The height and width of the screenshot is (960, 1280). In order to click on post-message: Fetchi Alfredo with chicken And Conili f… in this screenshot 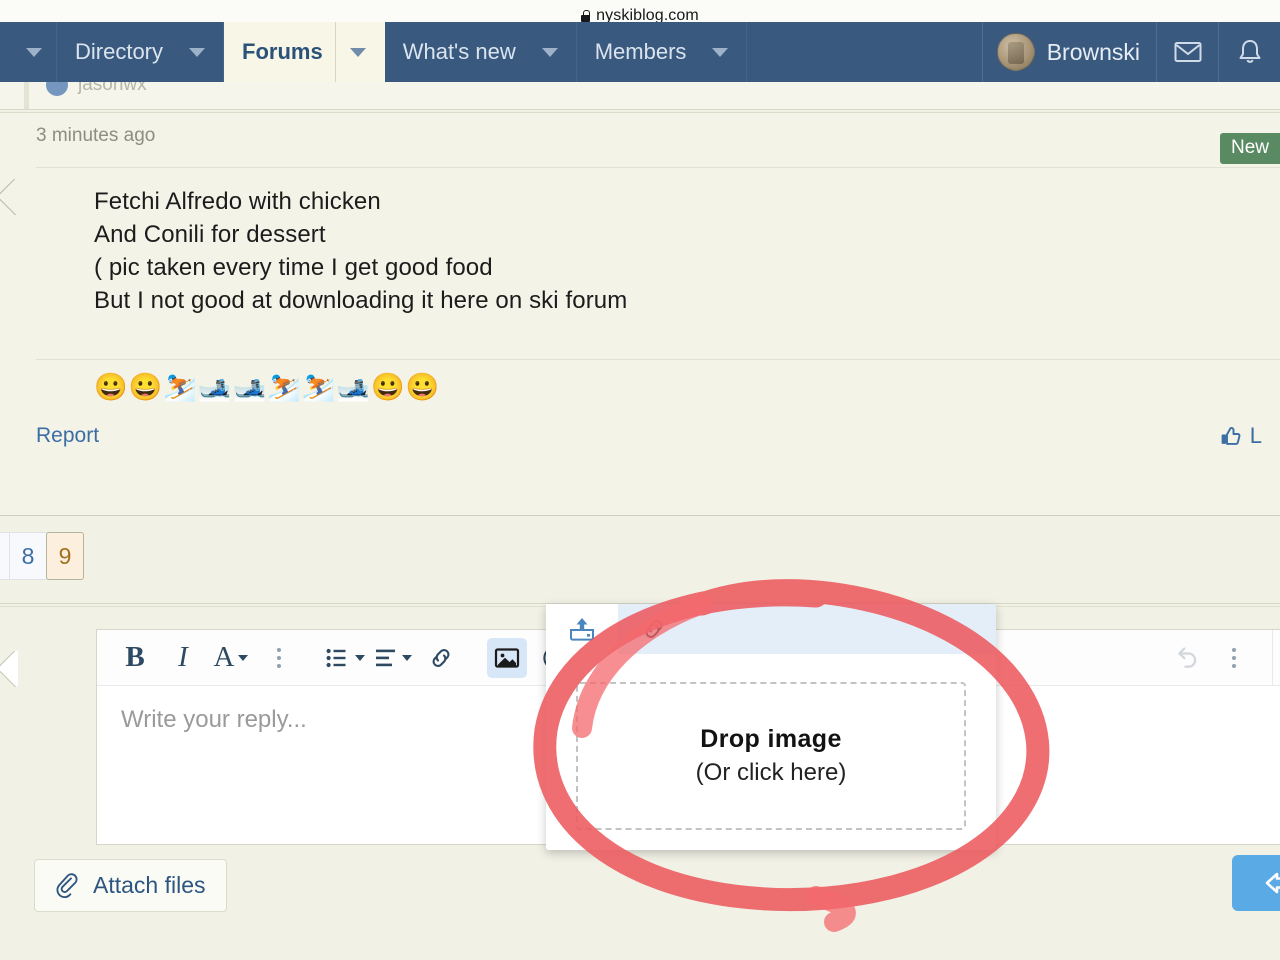, I will do `click(667, 251)`.